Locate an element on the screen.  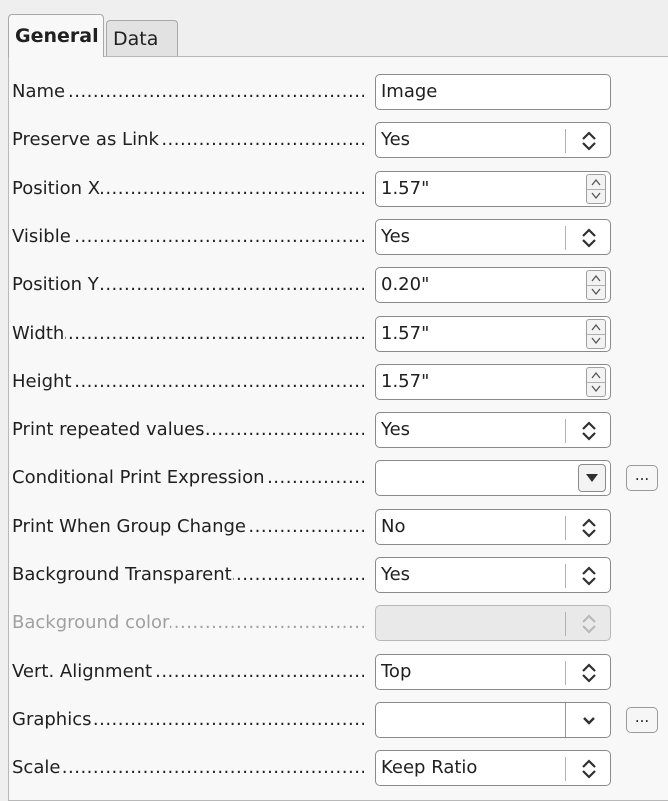
preserve-as-link-listbox: Yes is located at coordinates (493, 140).